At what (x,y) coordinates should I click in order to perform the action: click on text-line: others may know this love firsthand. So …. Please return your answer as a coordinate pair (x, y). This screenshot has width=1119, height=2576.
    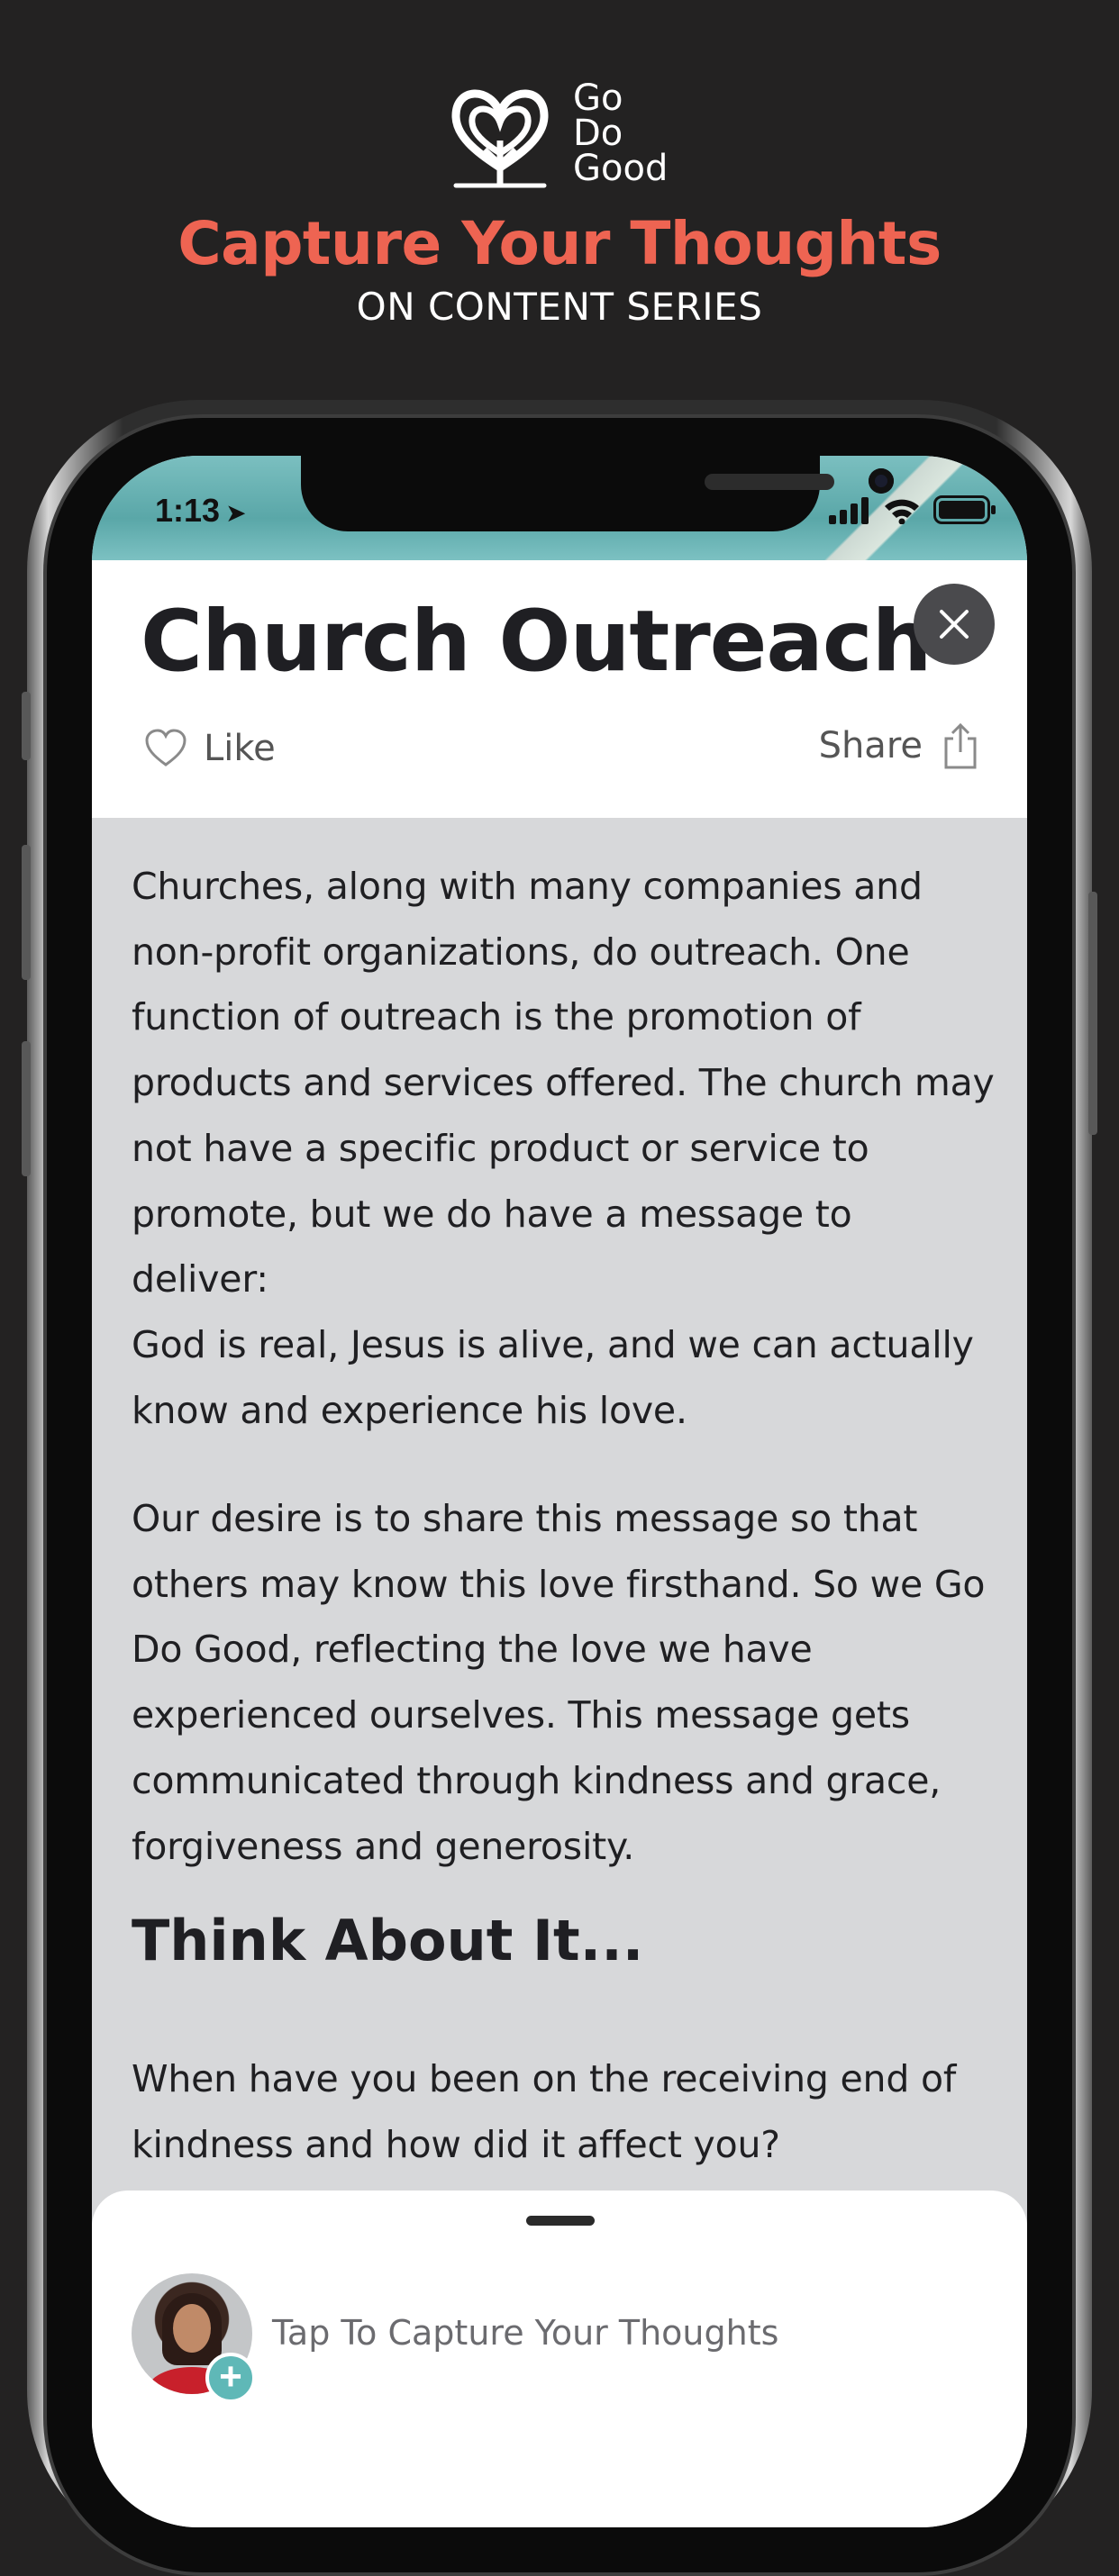
    Looking at the image, I should click on (559, 1584).